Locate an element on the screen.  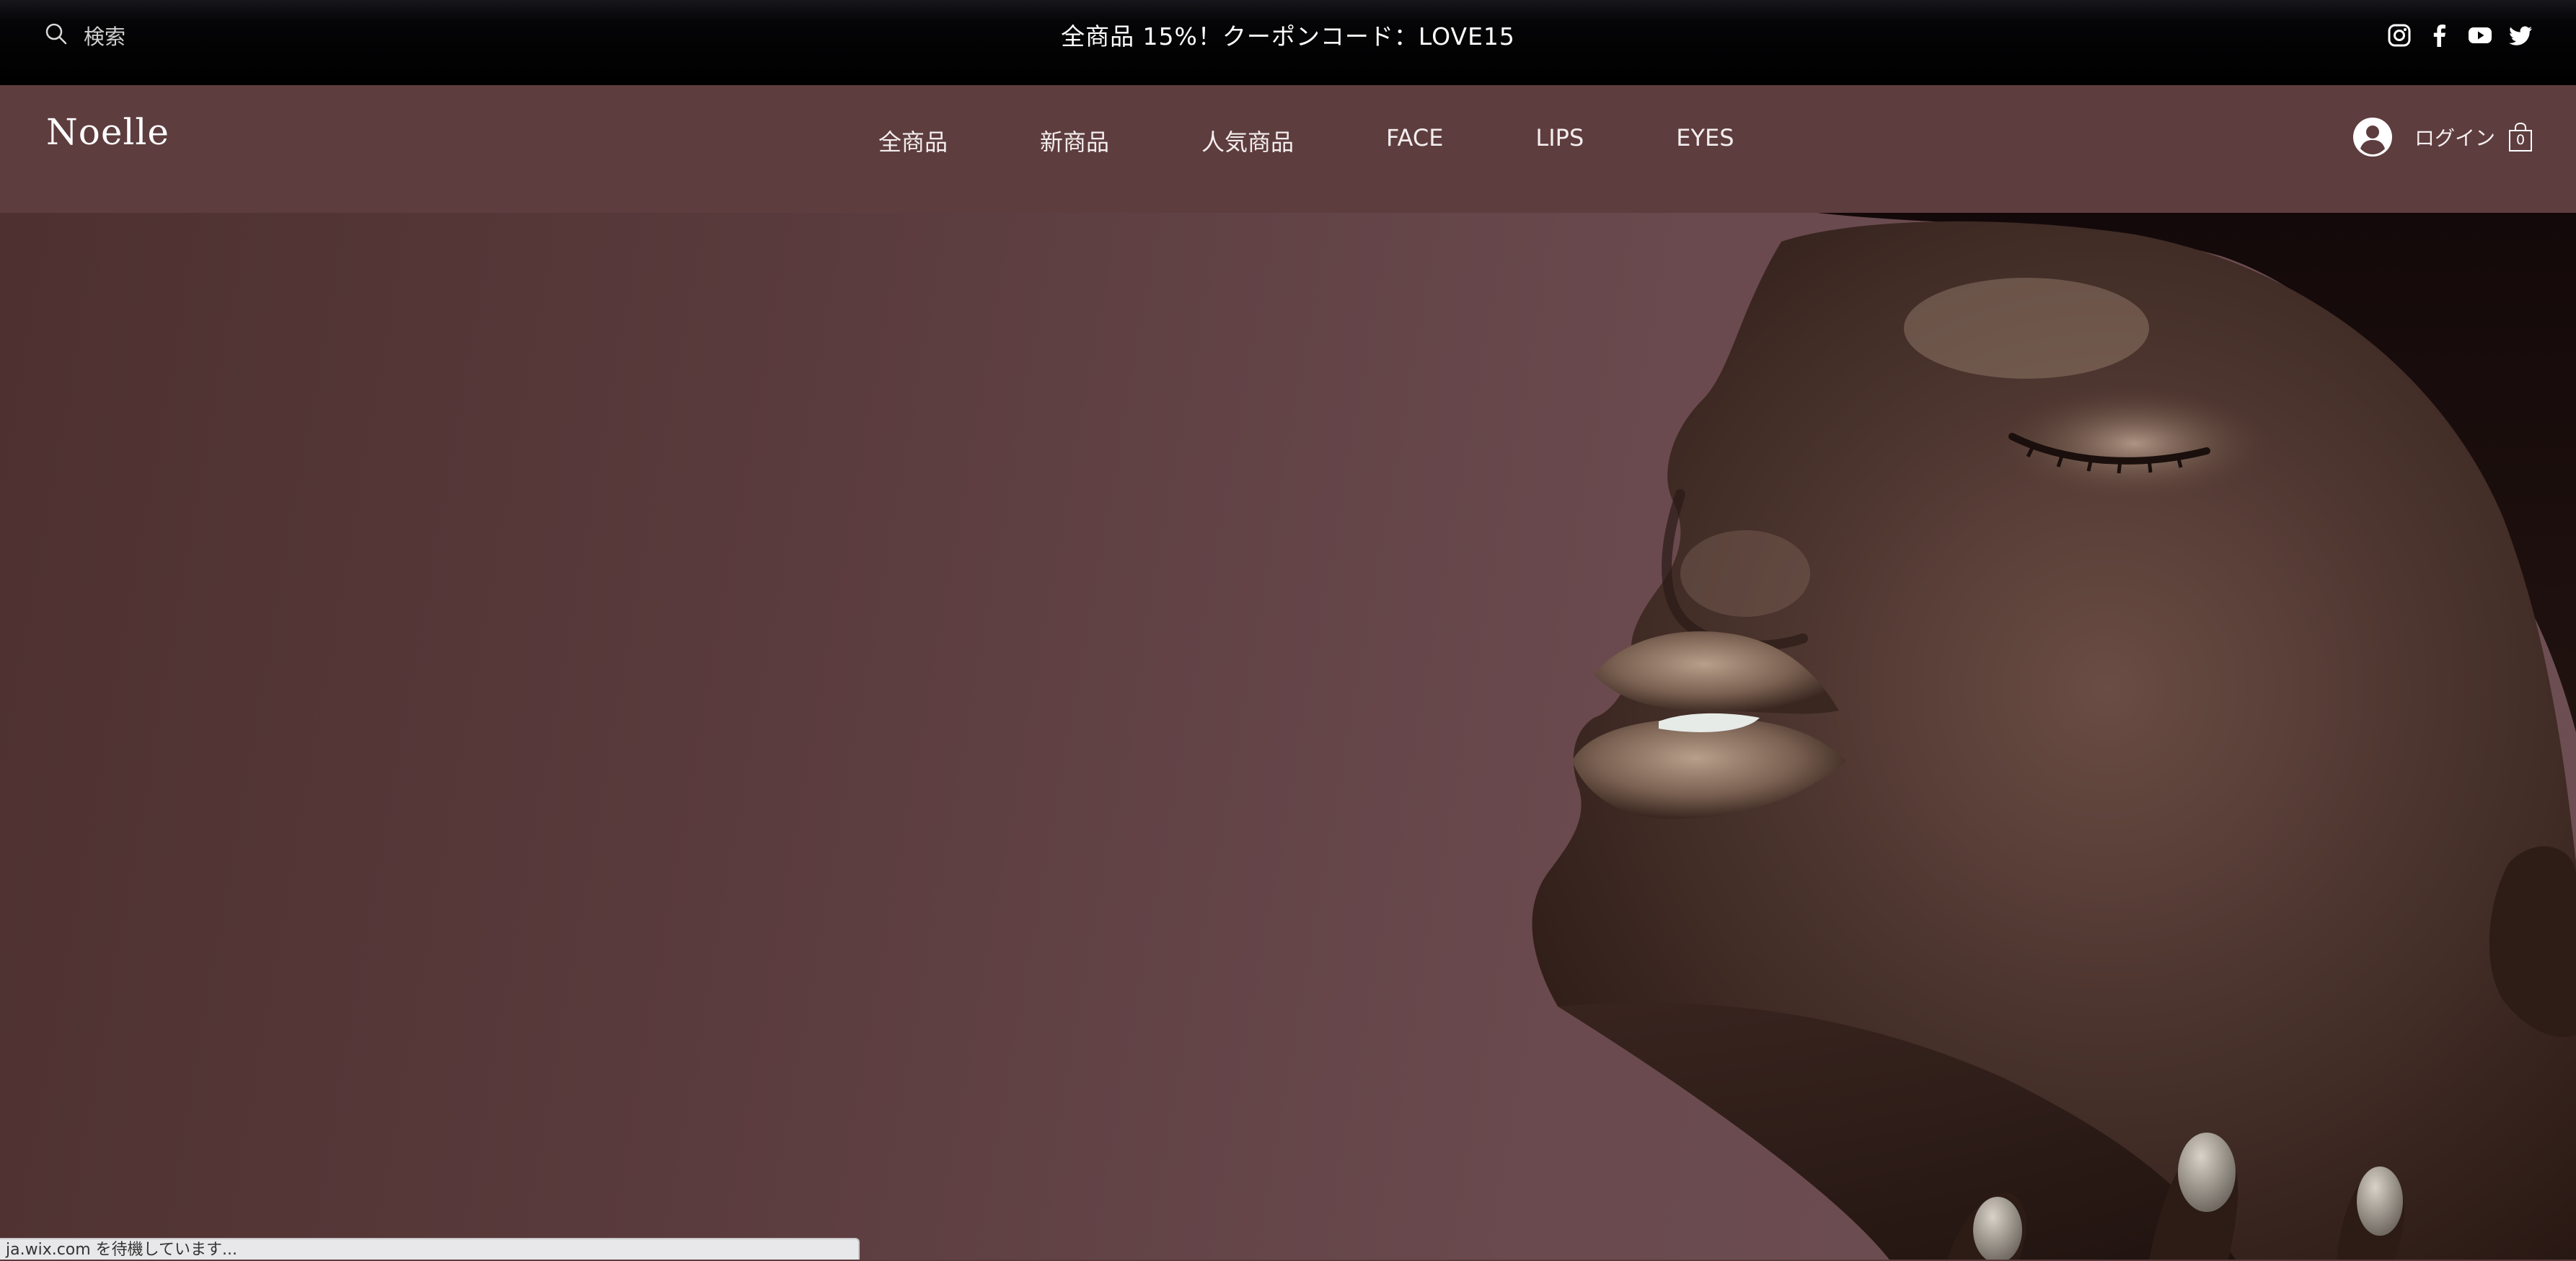
promo-text: 全商品 15%！クーポンコード：LOVE15 is located at coordinates (1288, 36).